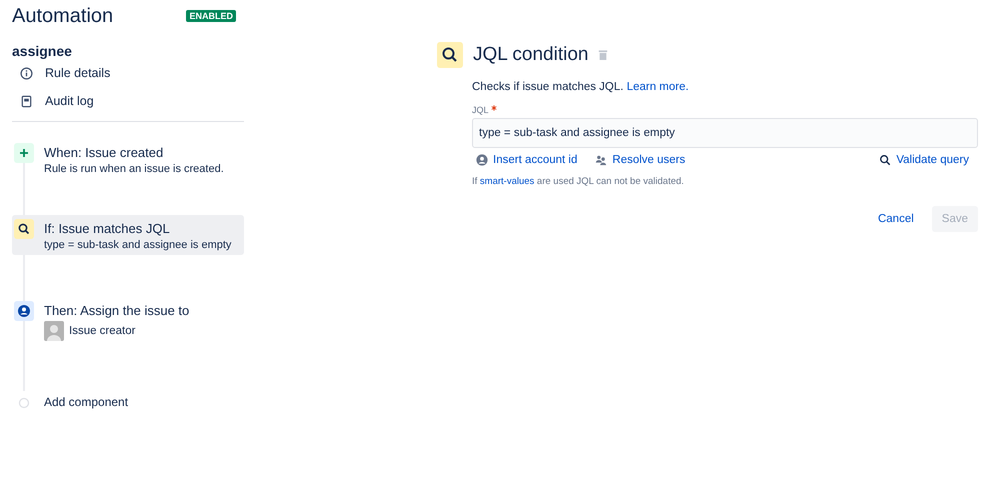  What do you see at coordinates (54, 331) in the screenshot?
I see `avatar-icon` at bounding box center [54, 331].